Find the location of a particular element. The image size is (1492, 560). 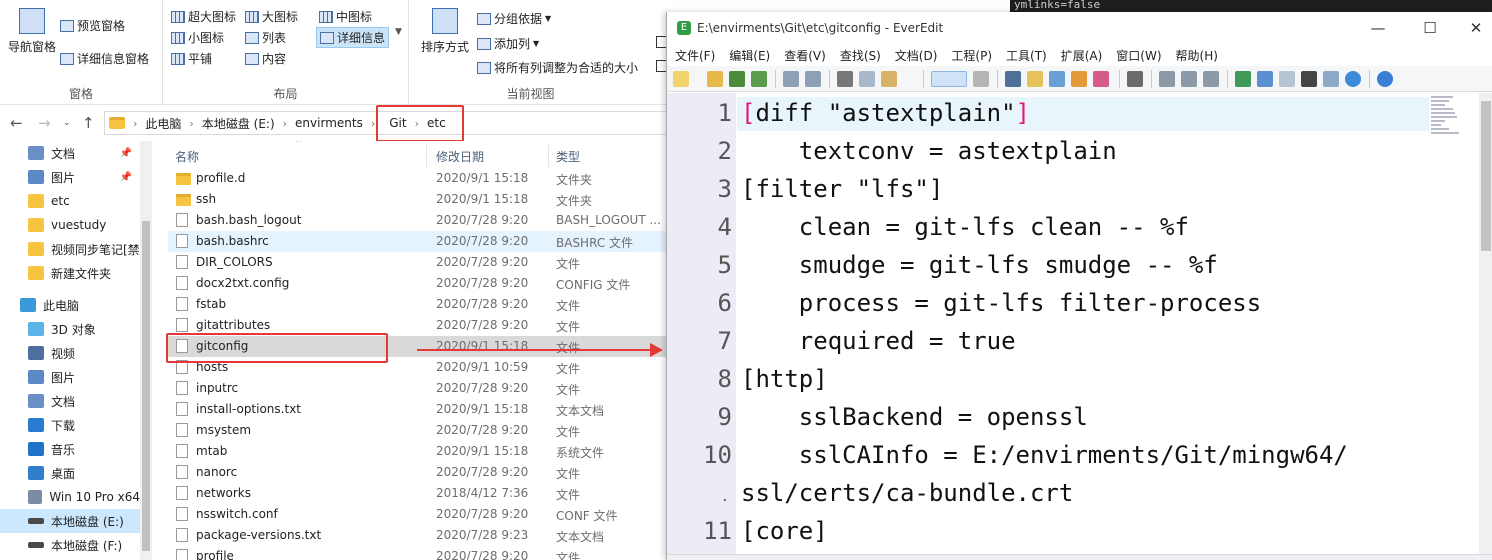

column-header-date: 修改日期 is located at coordinates (460, 156).